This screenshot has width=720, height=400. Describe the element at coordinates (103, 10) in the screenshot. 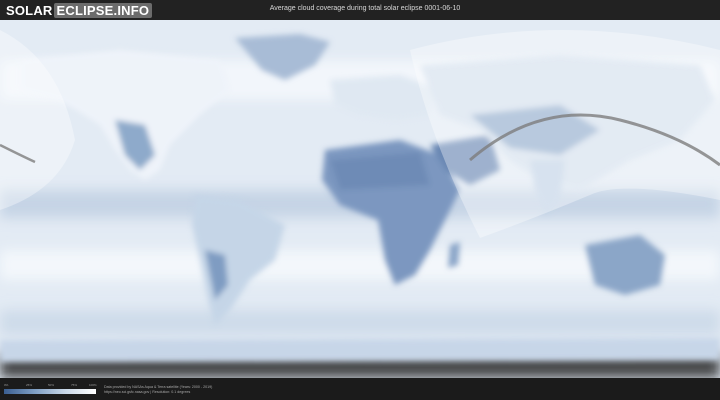

I see `logo-text-eclipse-info: ECLIPSE.INFO` at that location.